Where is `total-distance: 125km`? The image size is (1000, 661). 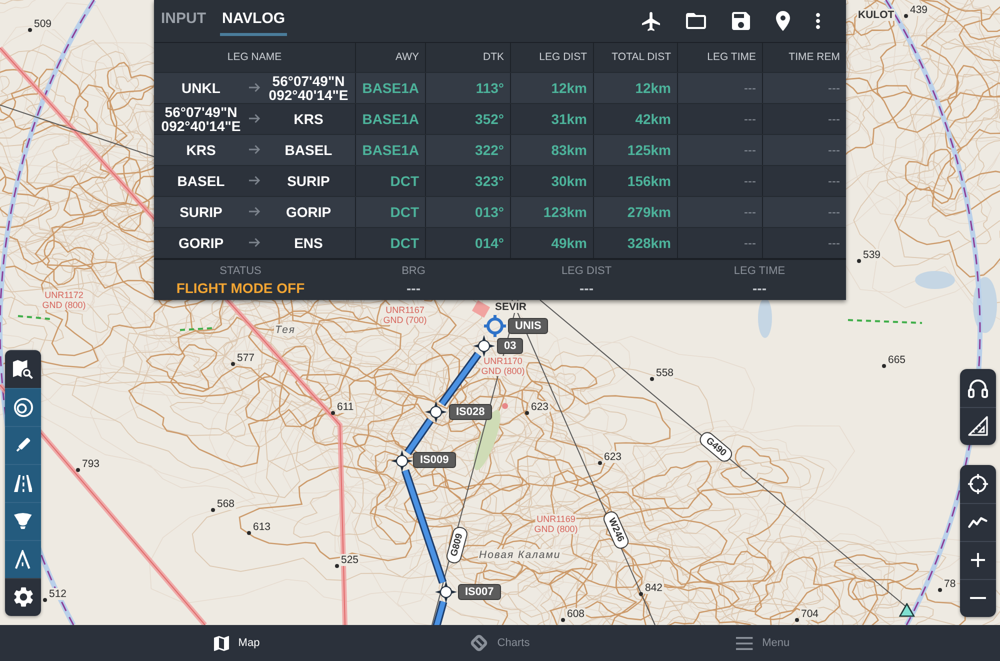 total-distance: 125km is located at coordinates (649, 150).